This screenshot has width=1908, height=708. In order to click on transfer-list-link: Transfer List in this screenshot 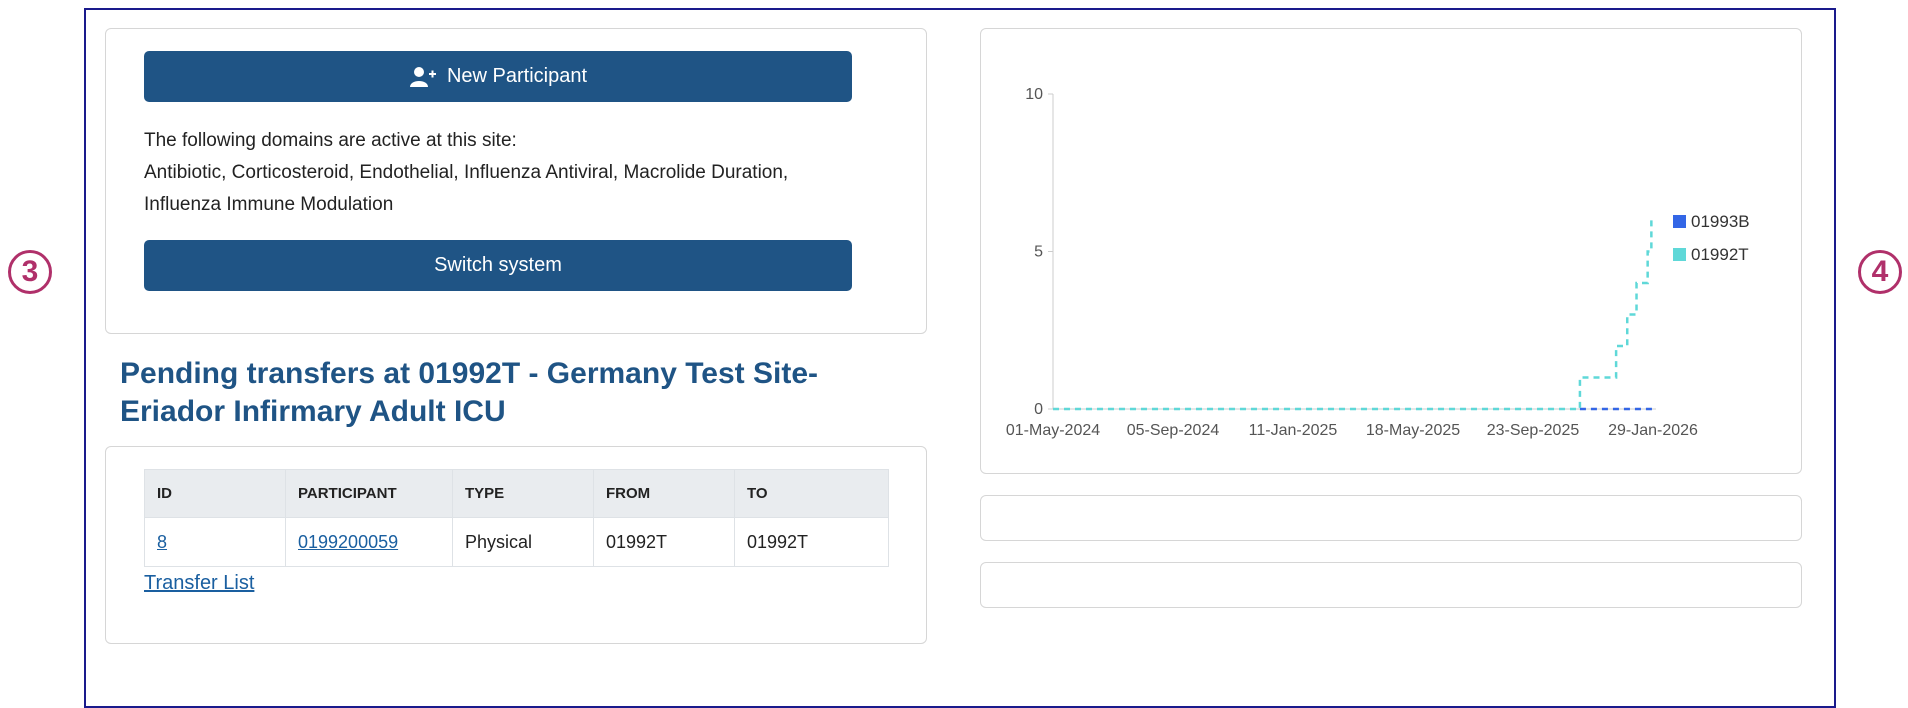, I will do `click(199, 583)`.